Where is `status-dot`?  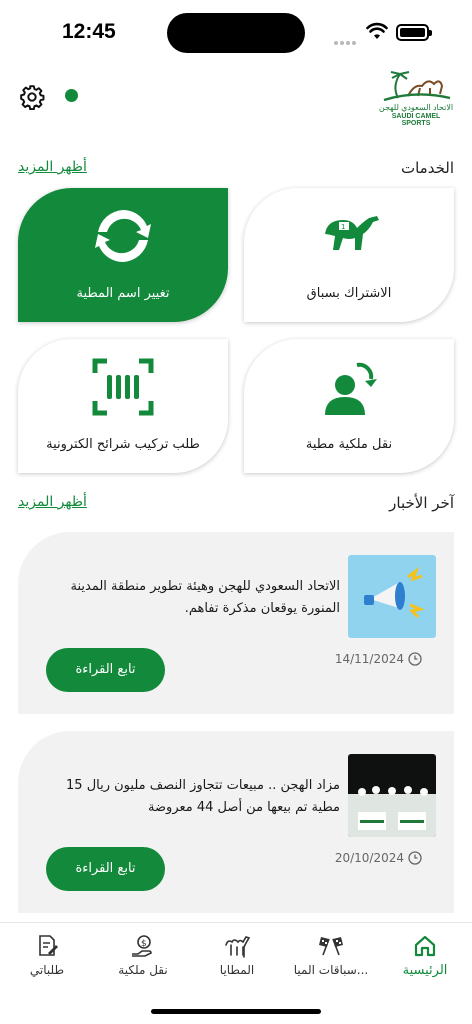 status-dot is located at coordinates (71, 95).